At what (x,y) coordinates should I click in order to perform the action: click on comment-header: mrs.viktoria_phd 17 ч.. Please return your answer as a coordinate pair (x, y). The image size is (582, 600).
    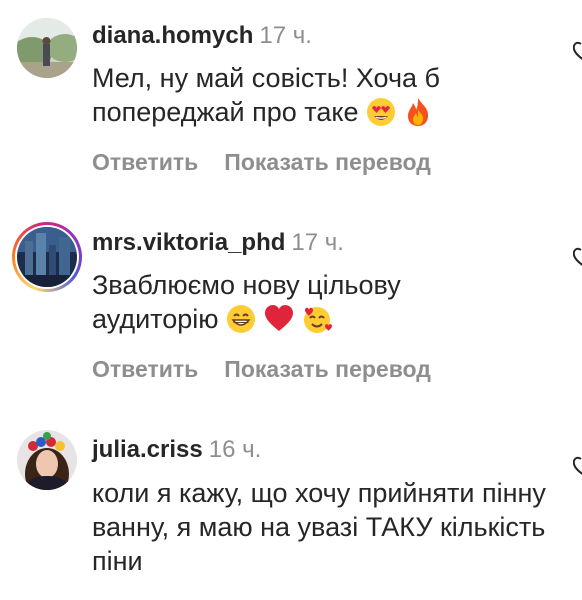
    Looking at the image, I should click on (218, 243).